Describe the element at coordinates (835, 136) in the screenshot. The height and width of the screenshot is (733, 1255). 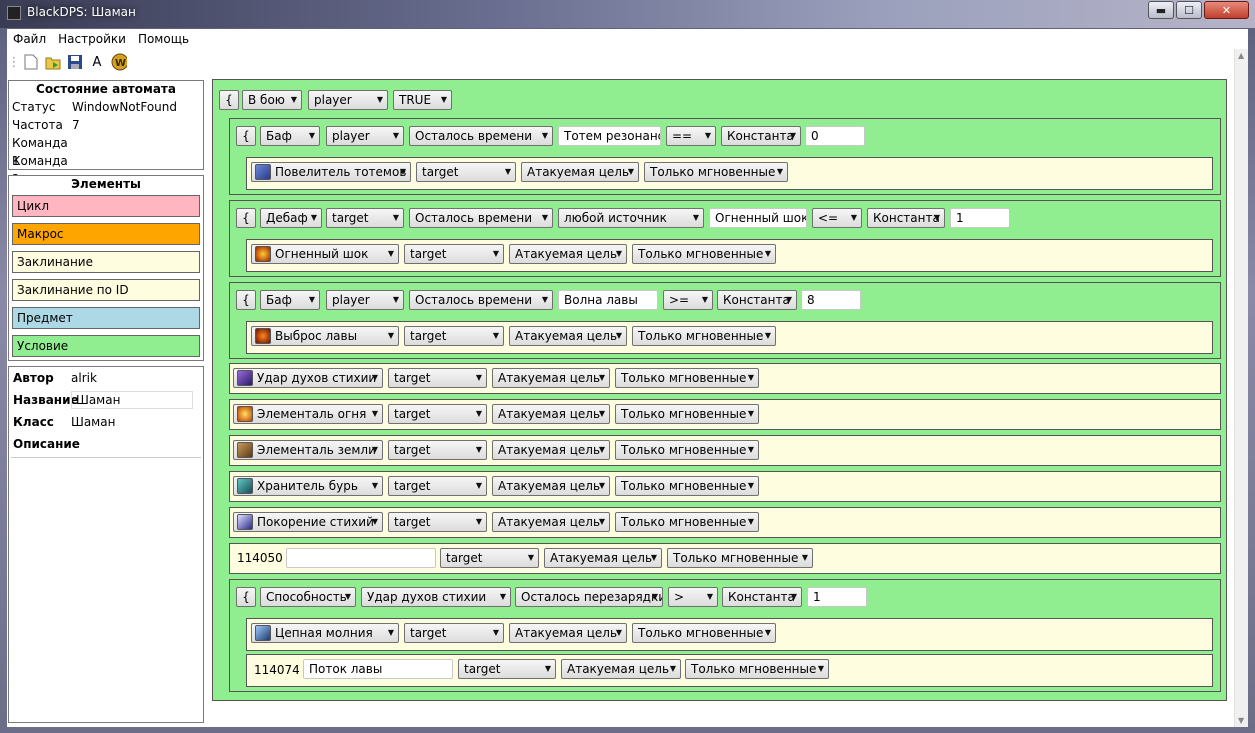
I see `c1-value-input: 0` at that location.